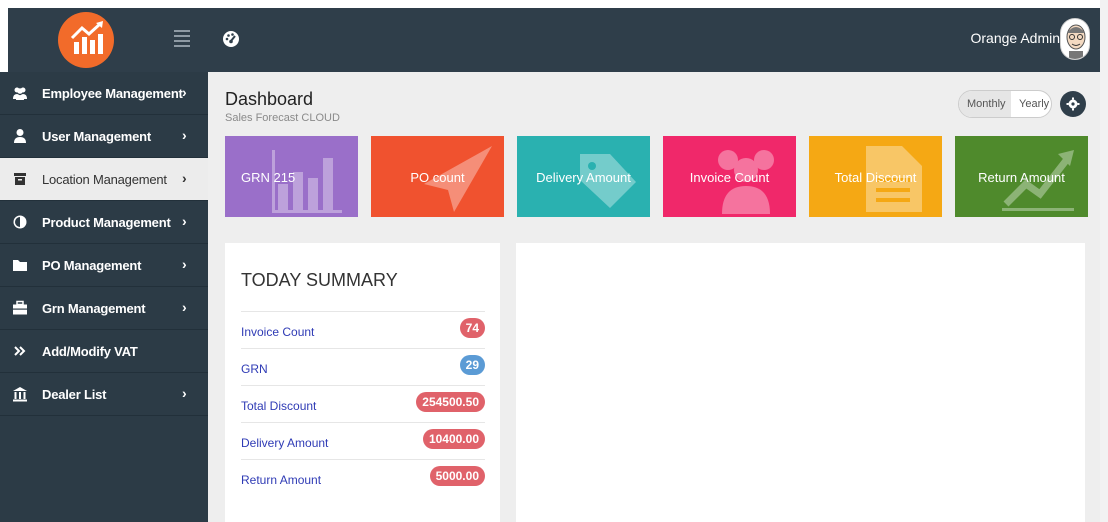 This screenshot has height=522, width=1108. What do you see at coordinates (231, 39) in the screenshot?
I see `dashboard-icon` at bounding box center [231, 39].